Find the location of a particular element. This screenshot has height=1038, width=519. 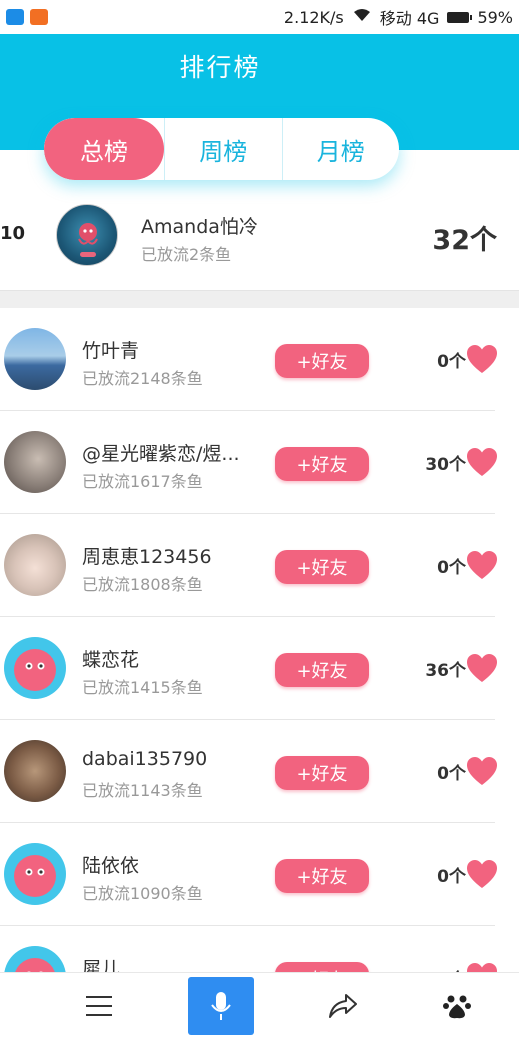

share-button is located at coordinates (343, 1006).